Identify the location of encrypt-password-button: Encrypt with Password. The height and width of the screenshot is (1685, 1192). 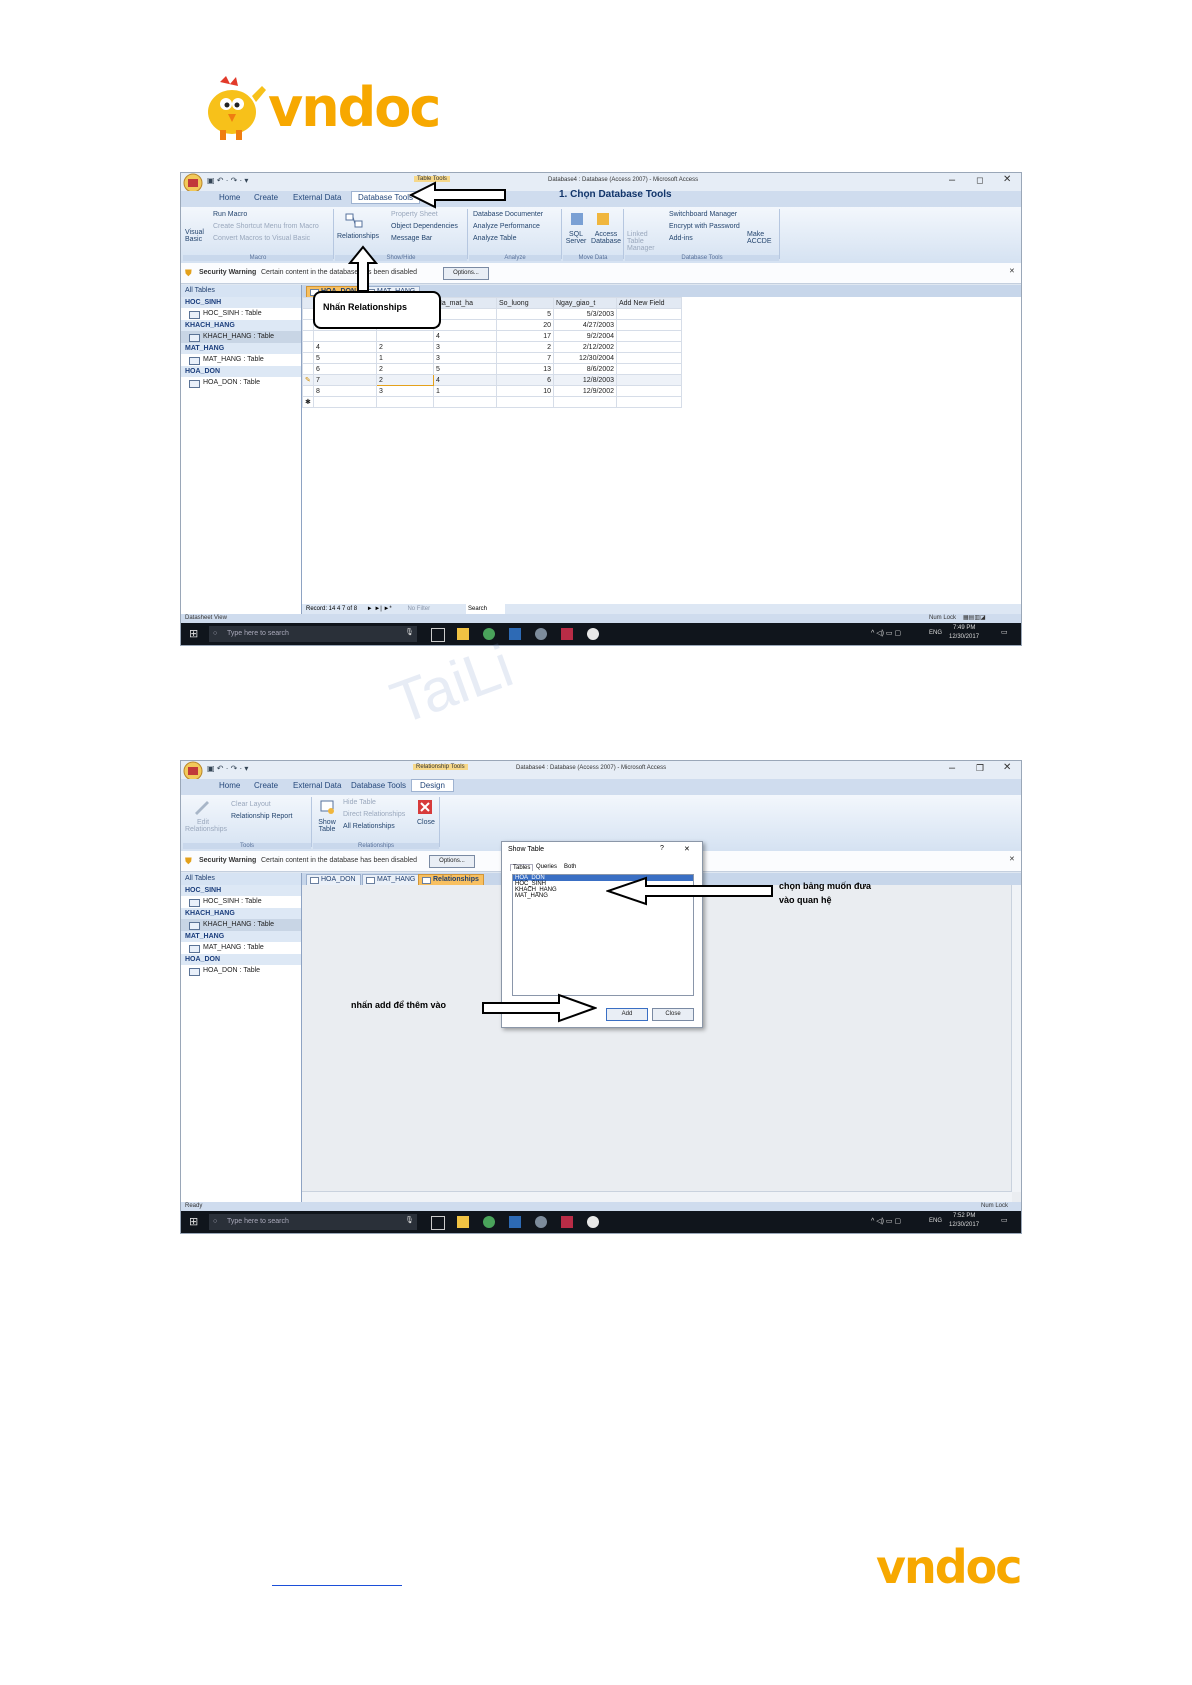
(704, 226).